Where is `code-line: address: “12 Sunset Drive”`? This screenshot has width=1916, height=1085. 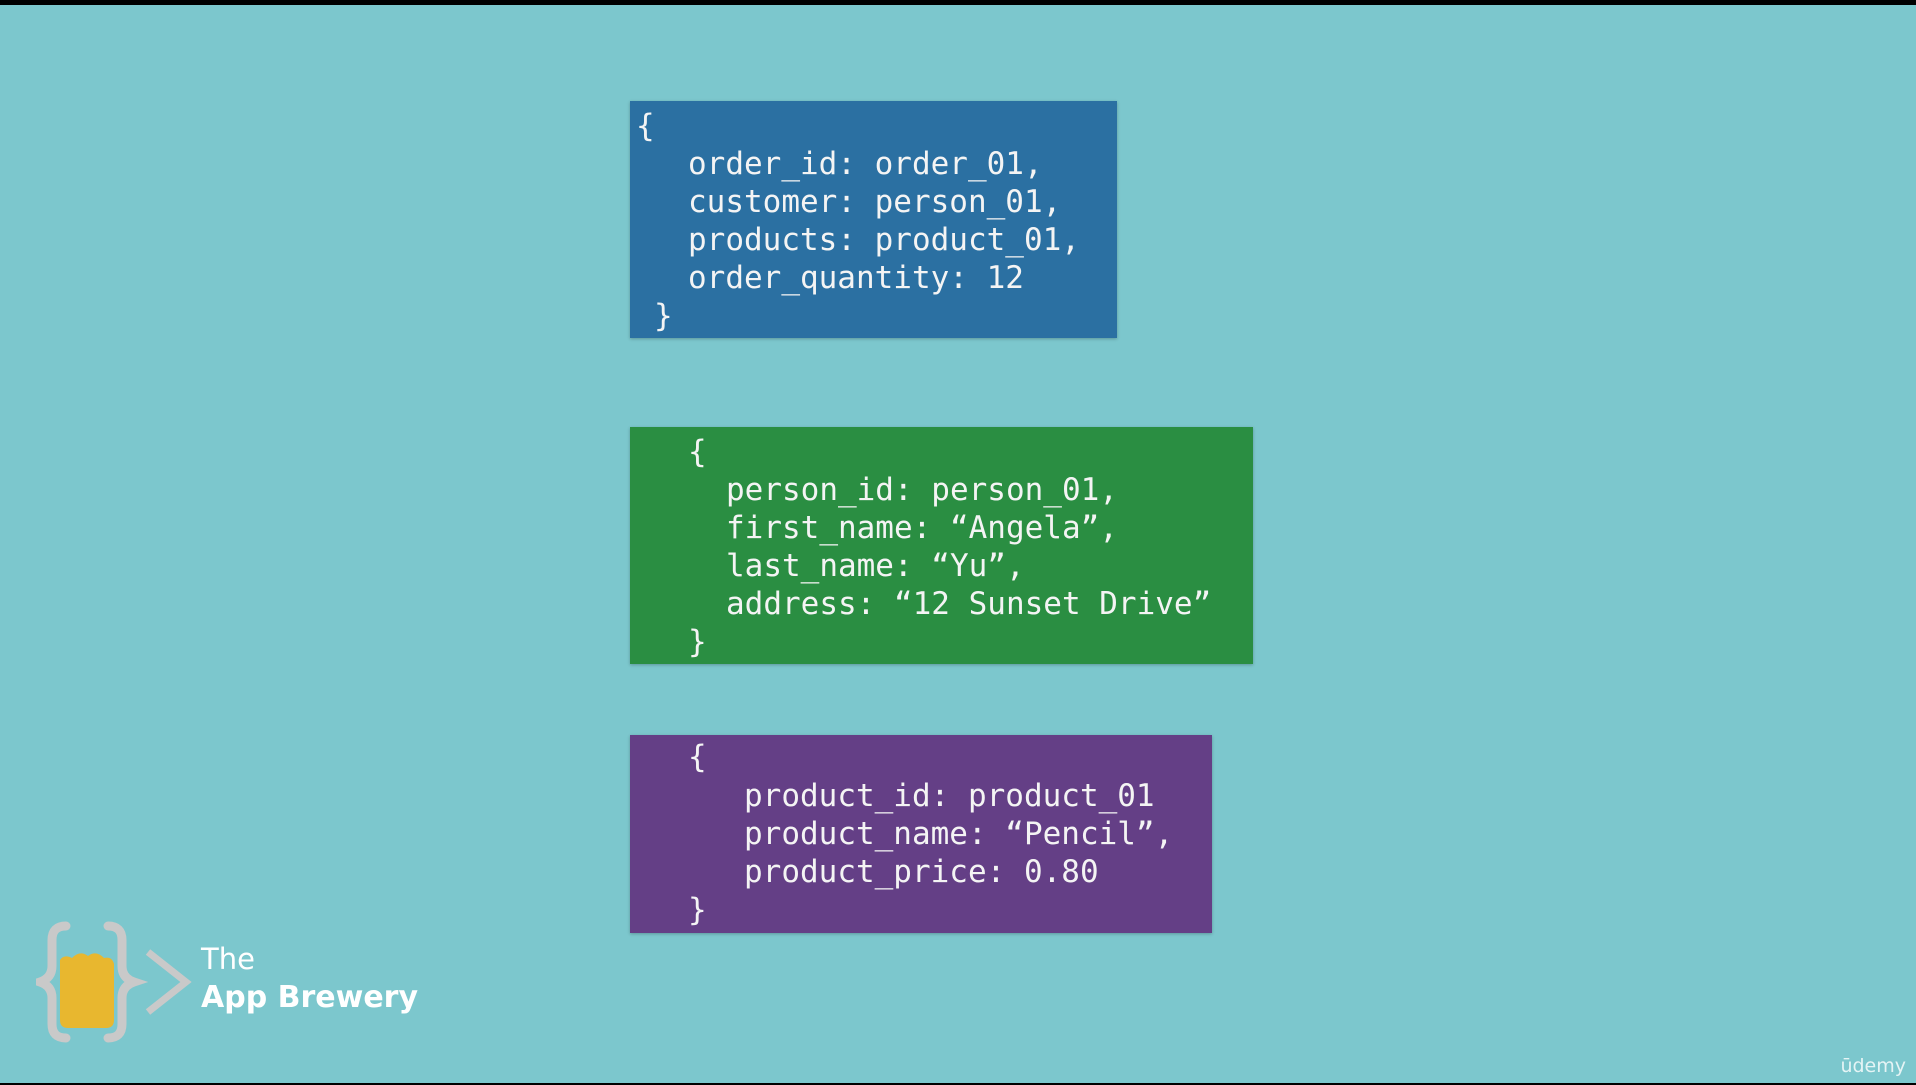
code-line: address: “12 Sunset Drive” is located at coordinates (969, 604).